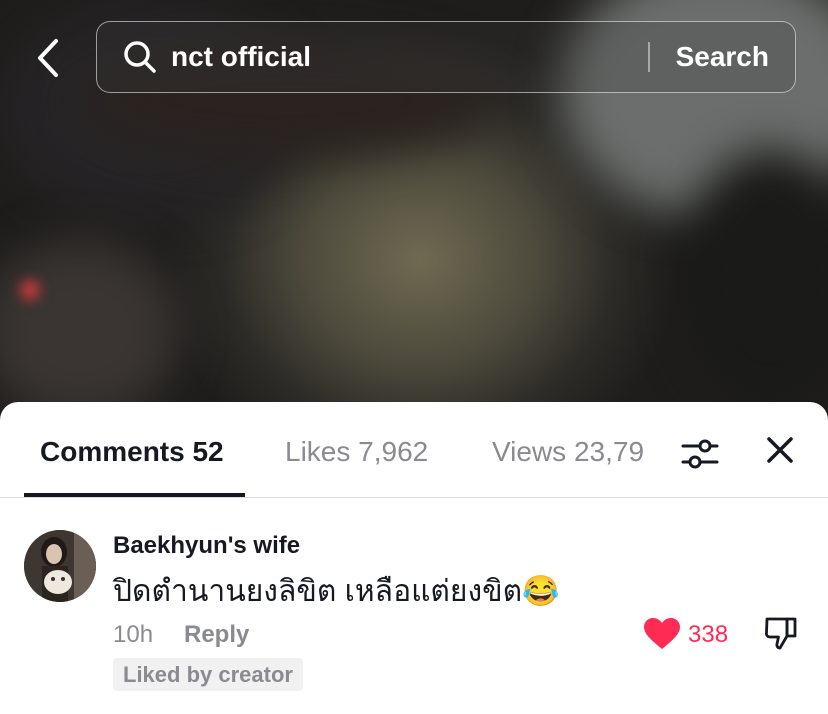 The width and height of the screenshot is (828, 714). I want to click on comment-username: Baekhyun's wife, so click(206, 546).